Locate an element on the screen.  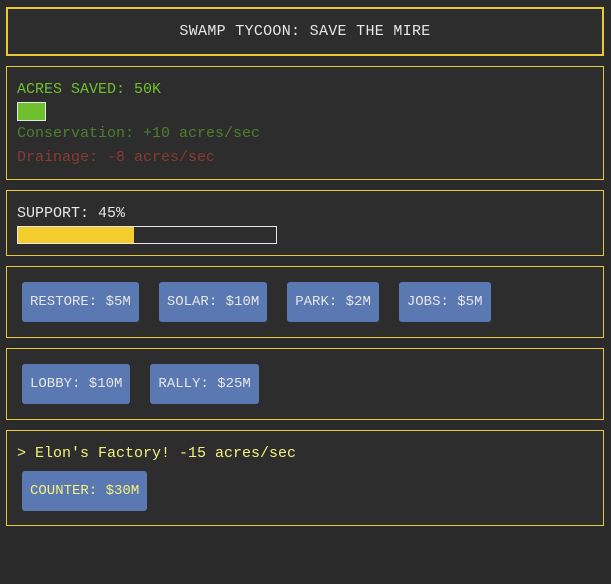
acres-saved-label: ACRES SAVED: 50K is located at coordinates (89, 89).